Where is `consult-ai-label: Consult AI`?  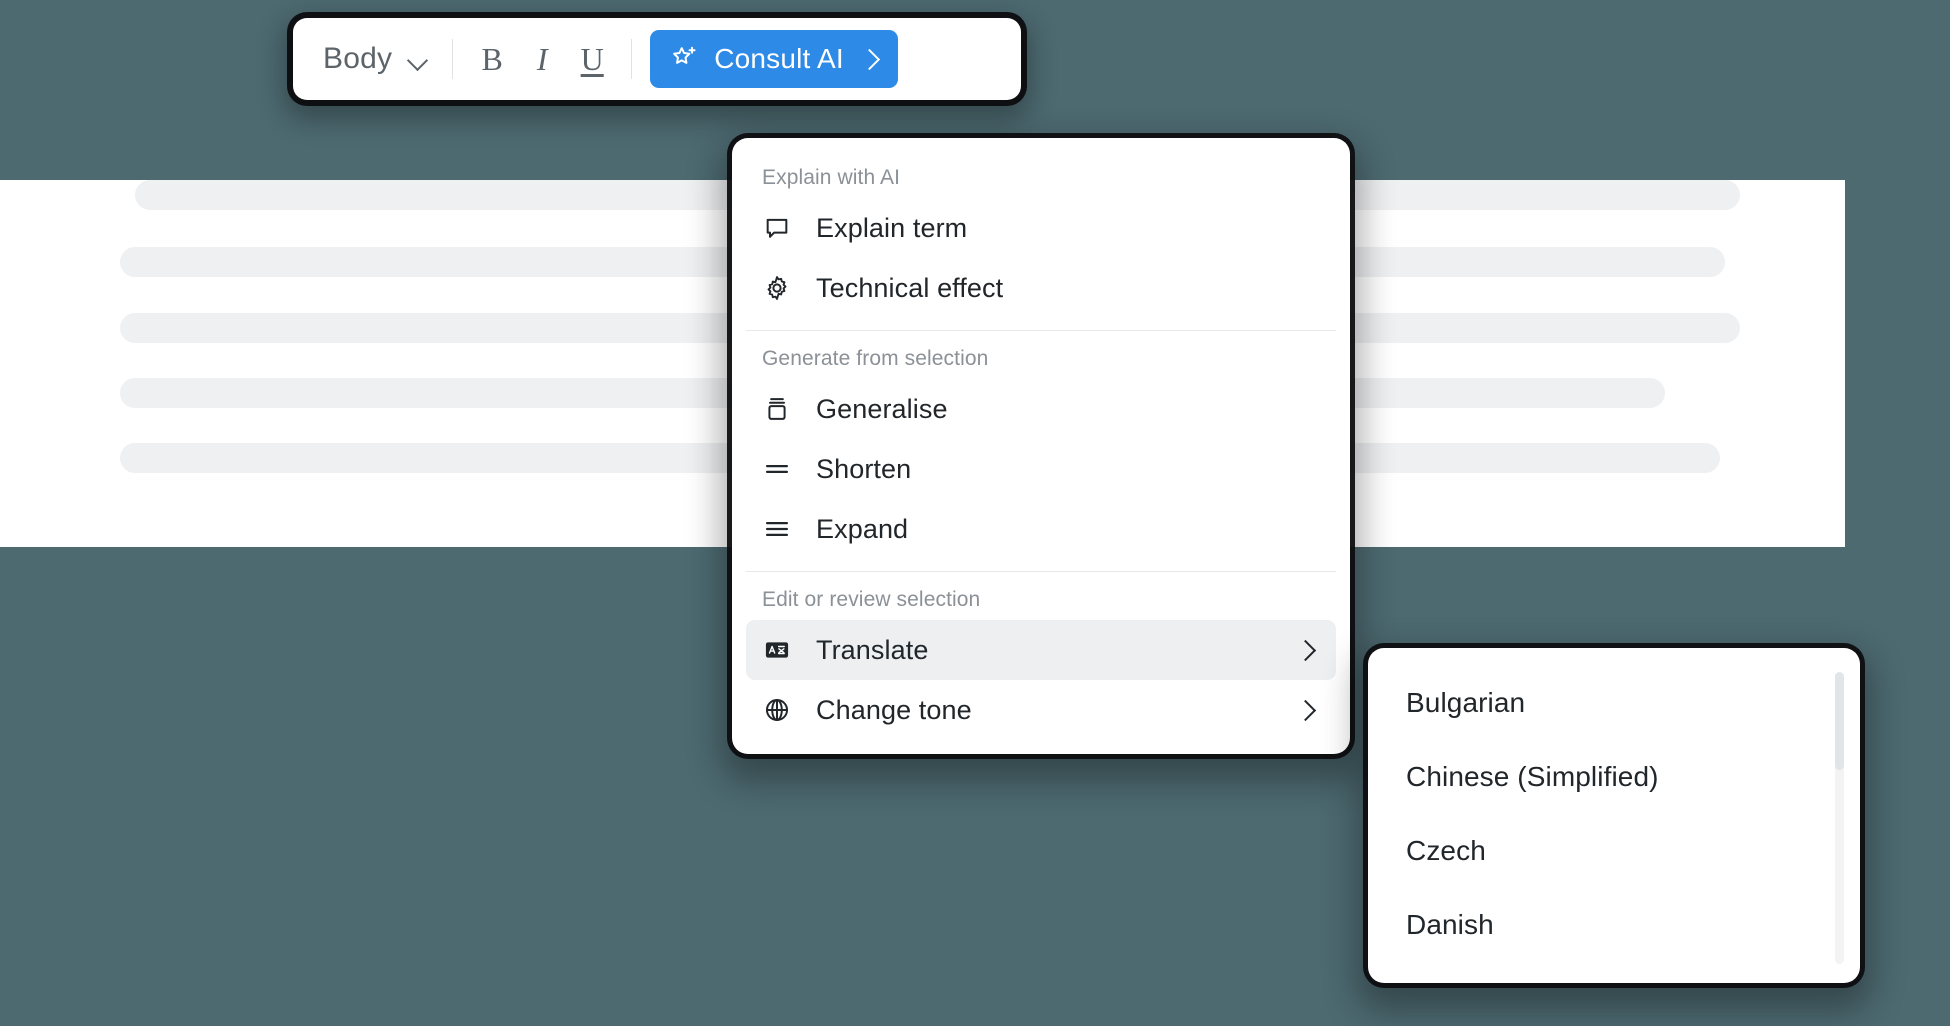 consult-ai-label: Consult AI is located at coordinates (779, 58).